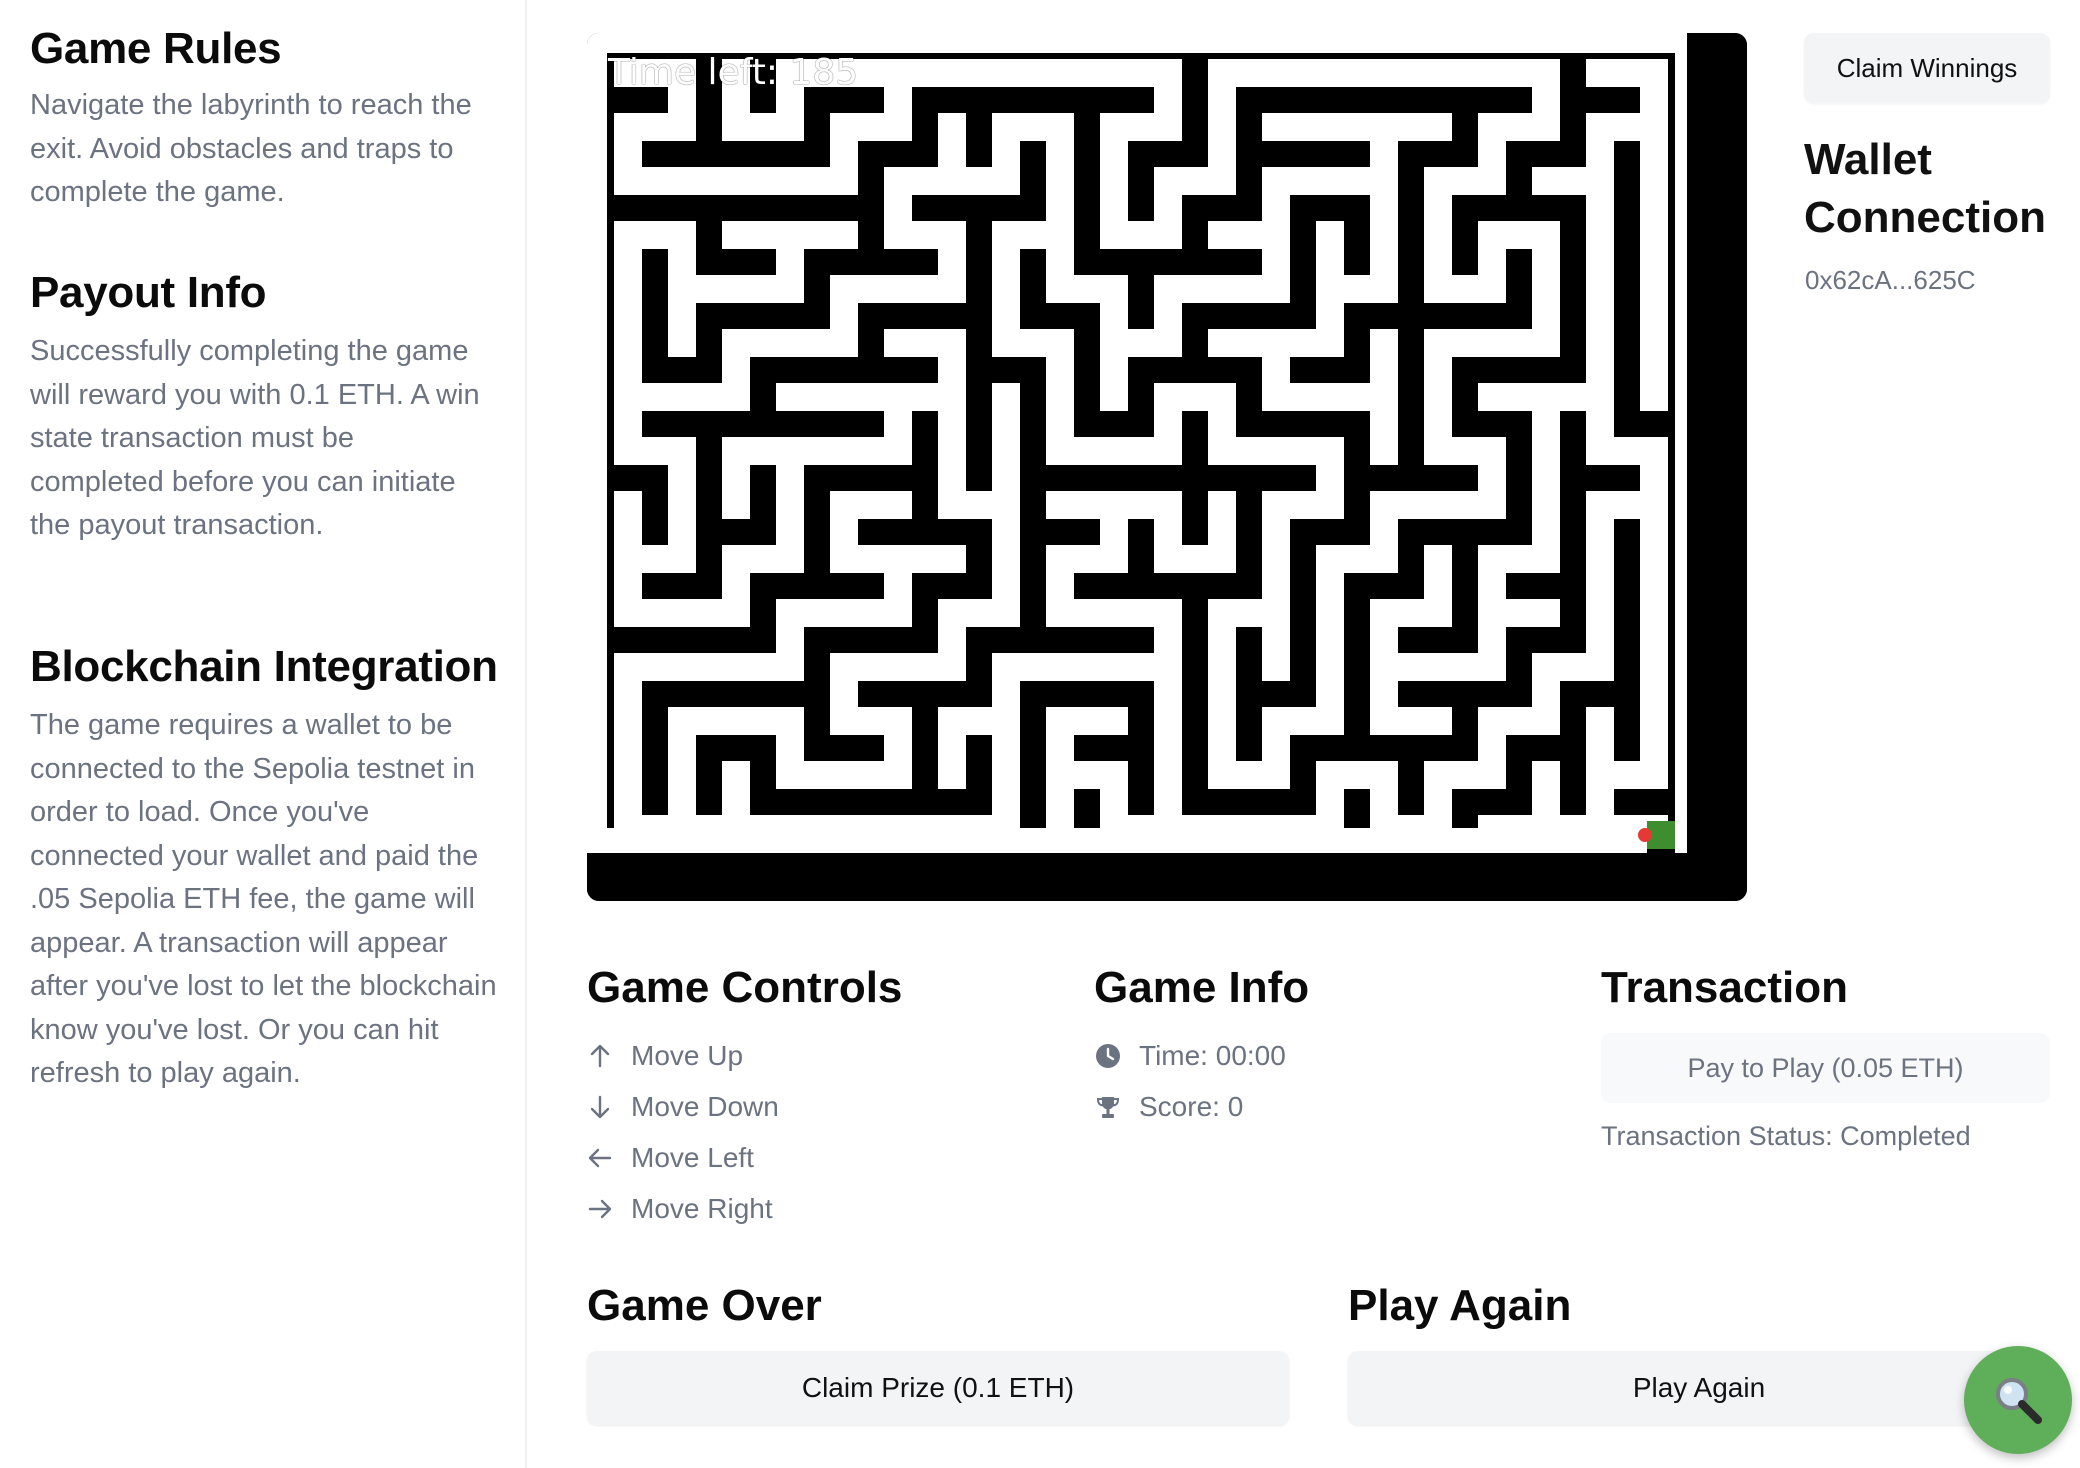 The height and width of the screenshot is (1468, 2080). I want to click on arrow-up-icon, so click(600, 1055).